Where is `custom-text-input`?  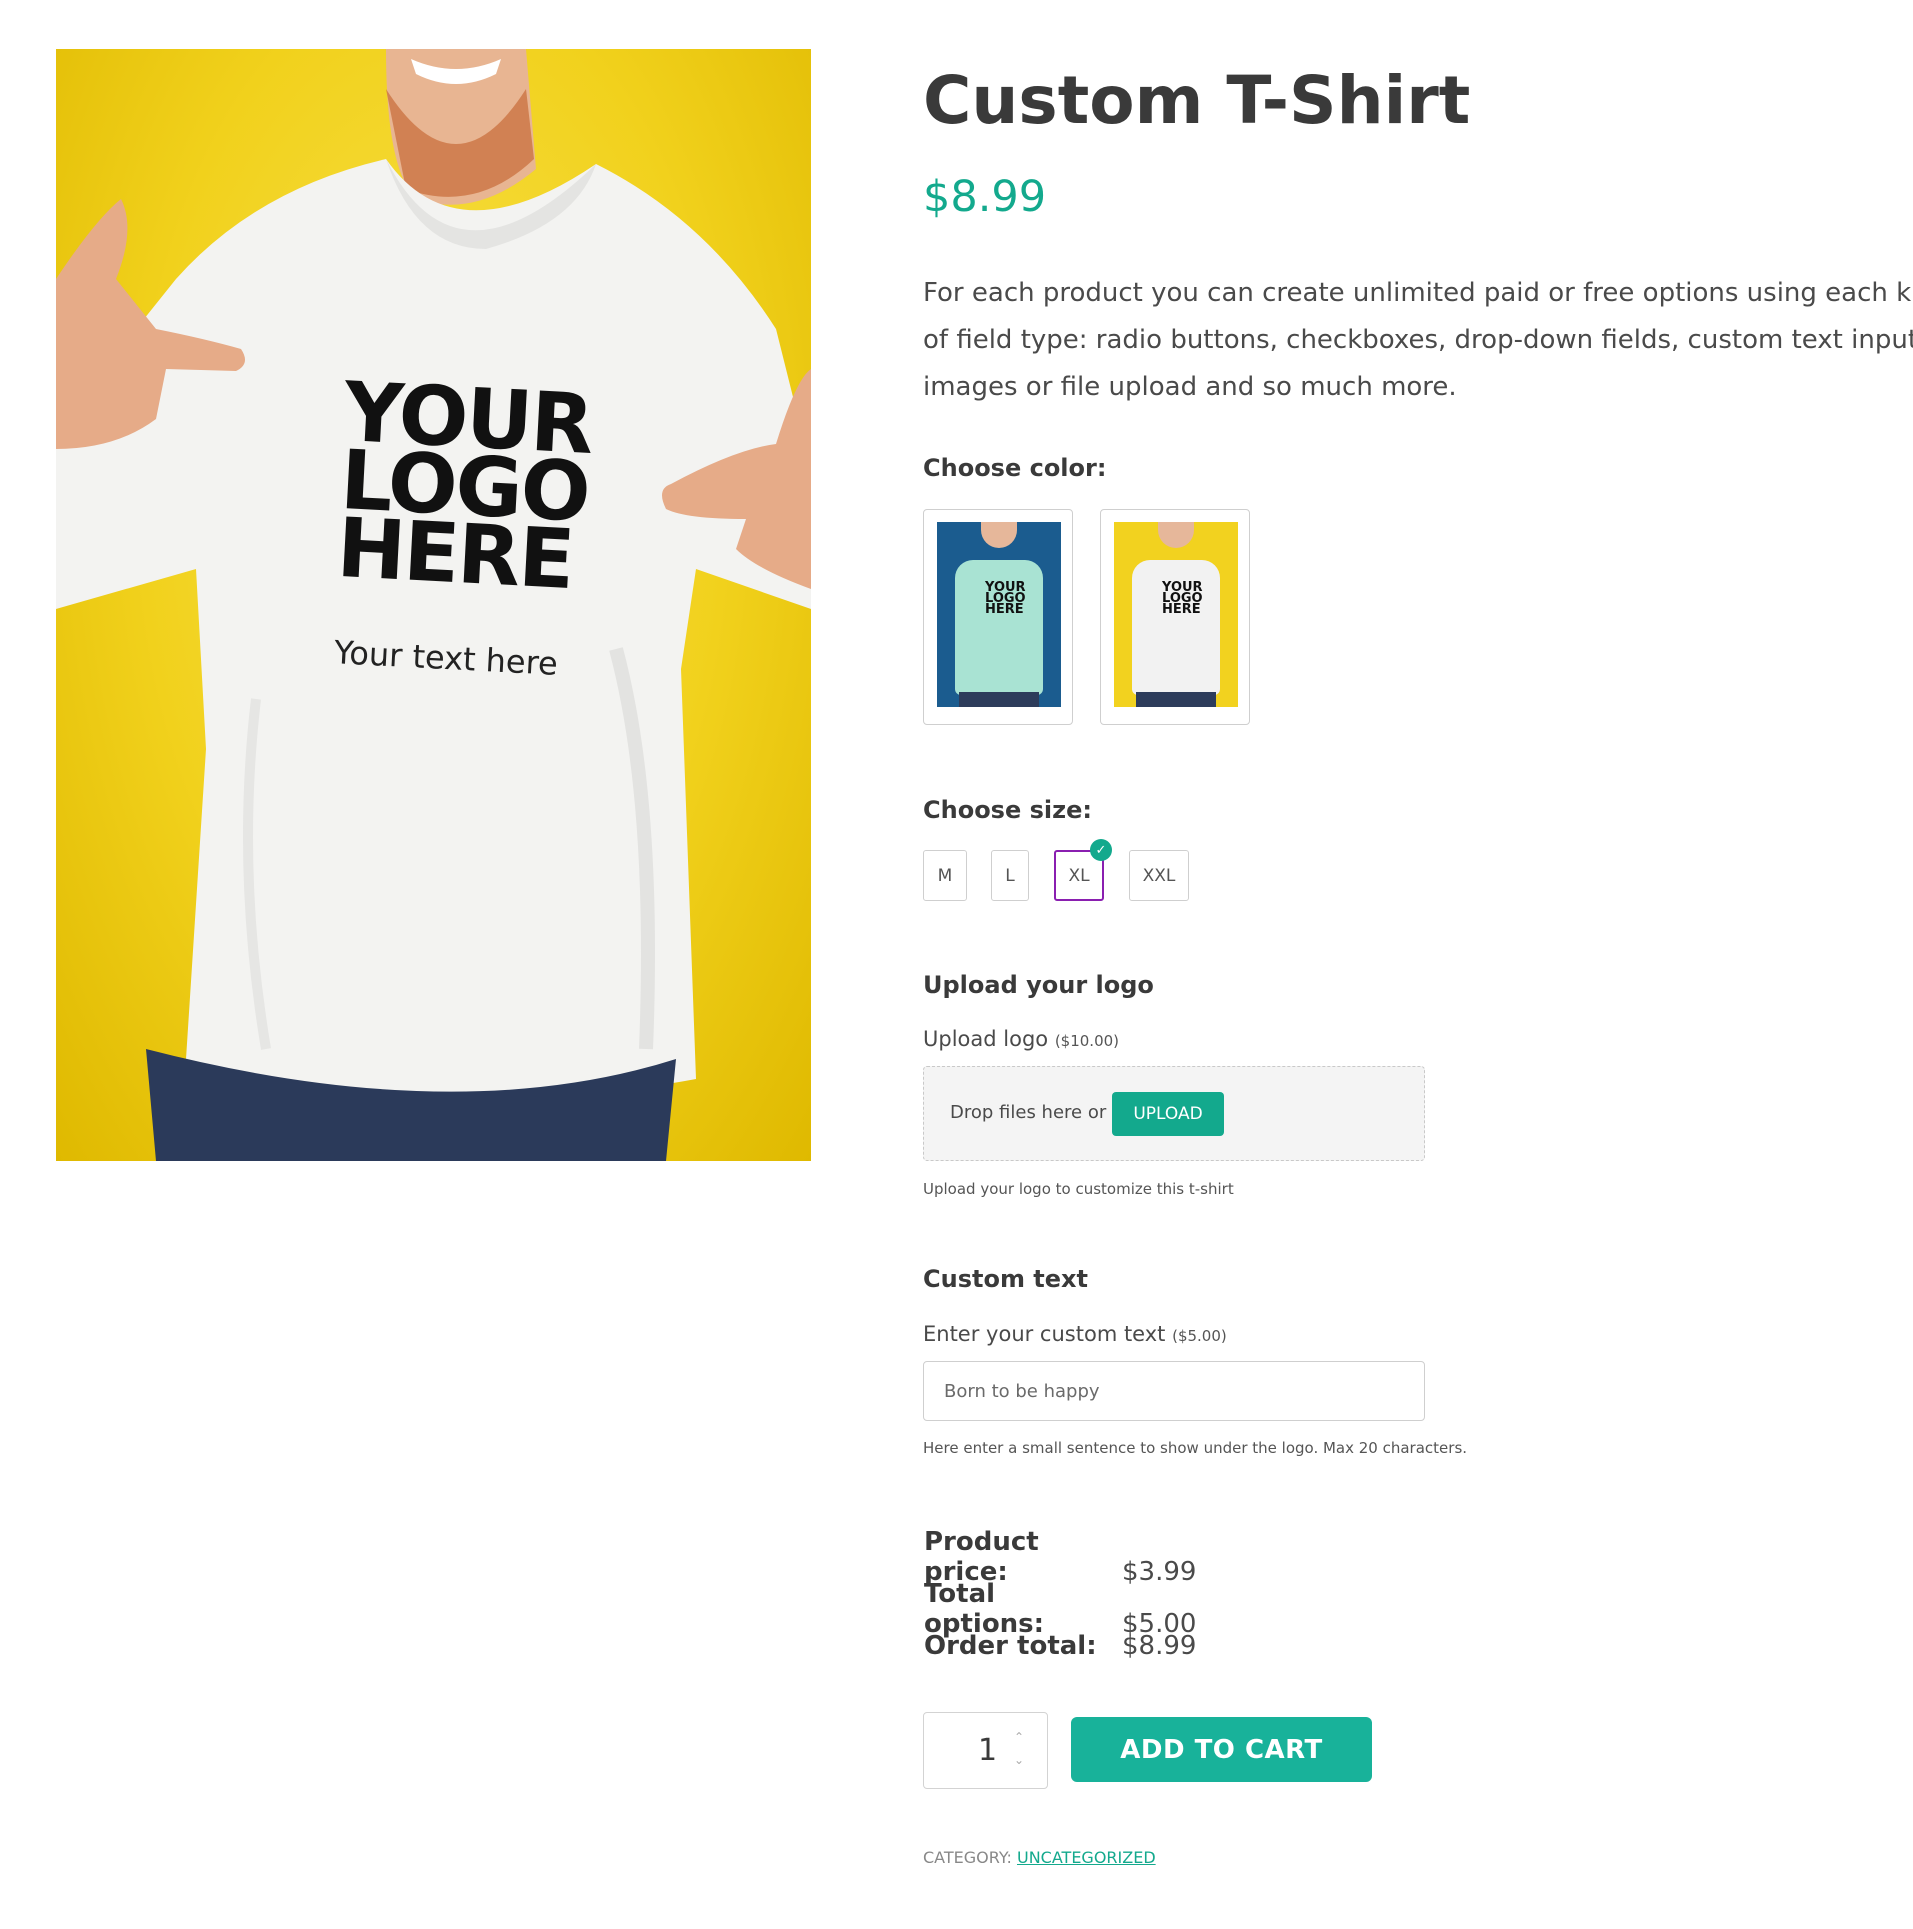 custom-text-input is located at coordinates (1174, 1391).